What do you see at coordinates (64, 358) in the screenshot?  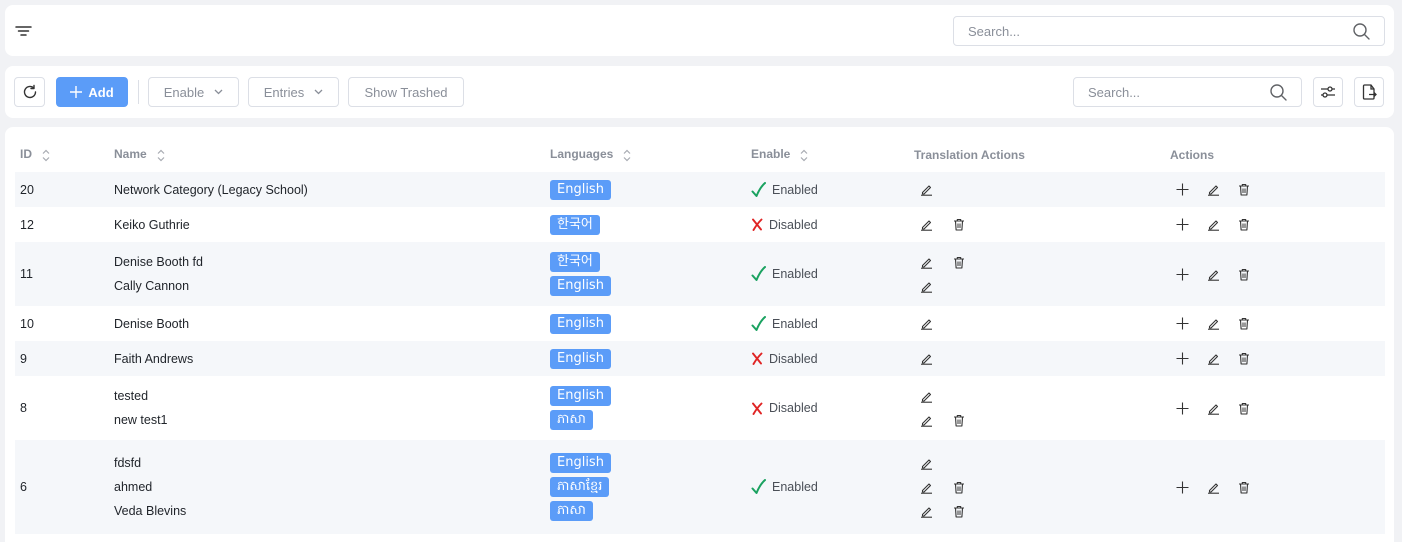 I see `cell-id: 9` at bounding box center [64, 358].